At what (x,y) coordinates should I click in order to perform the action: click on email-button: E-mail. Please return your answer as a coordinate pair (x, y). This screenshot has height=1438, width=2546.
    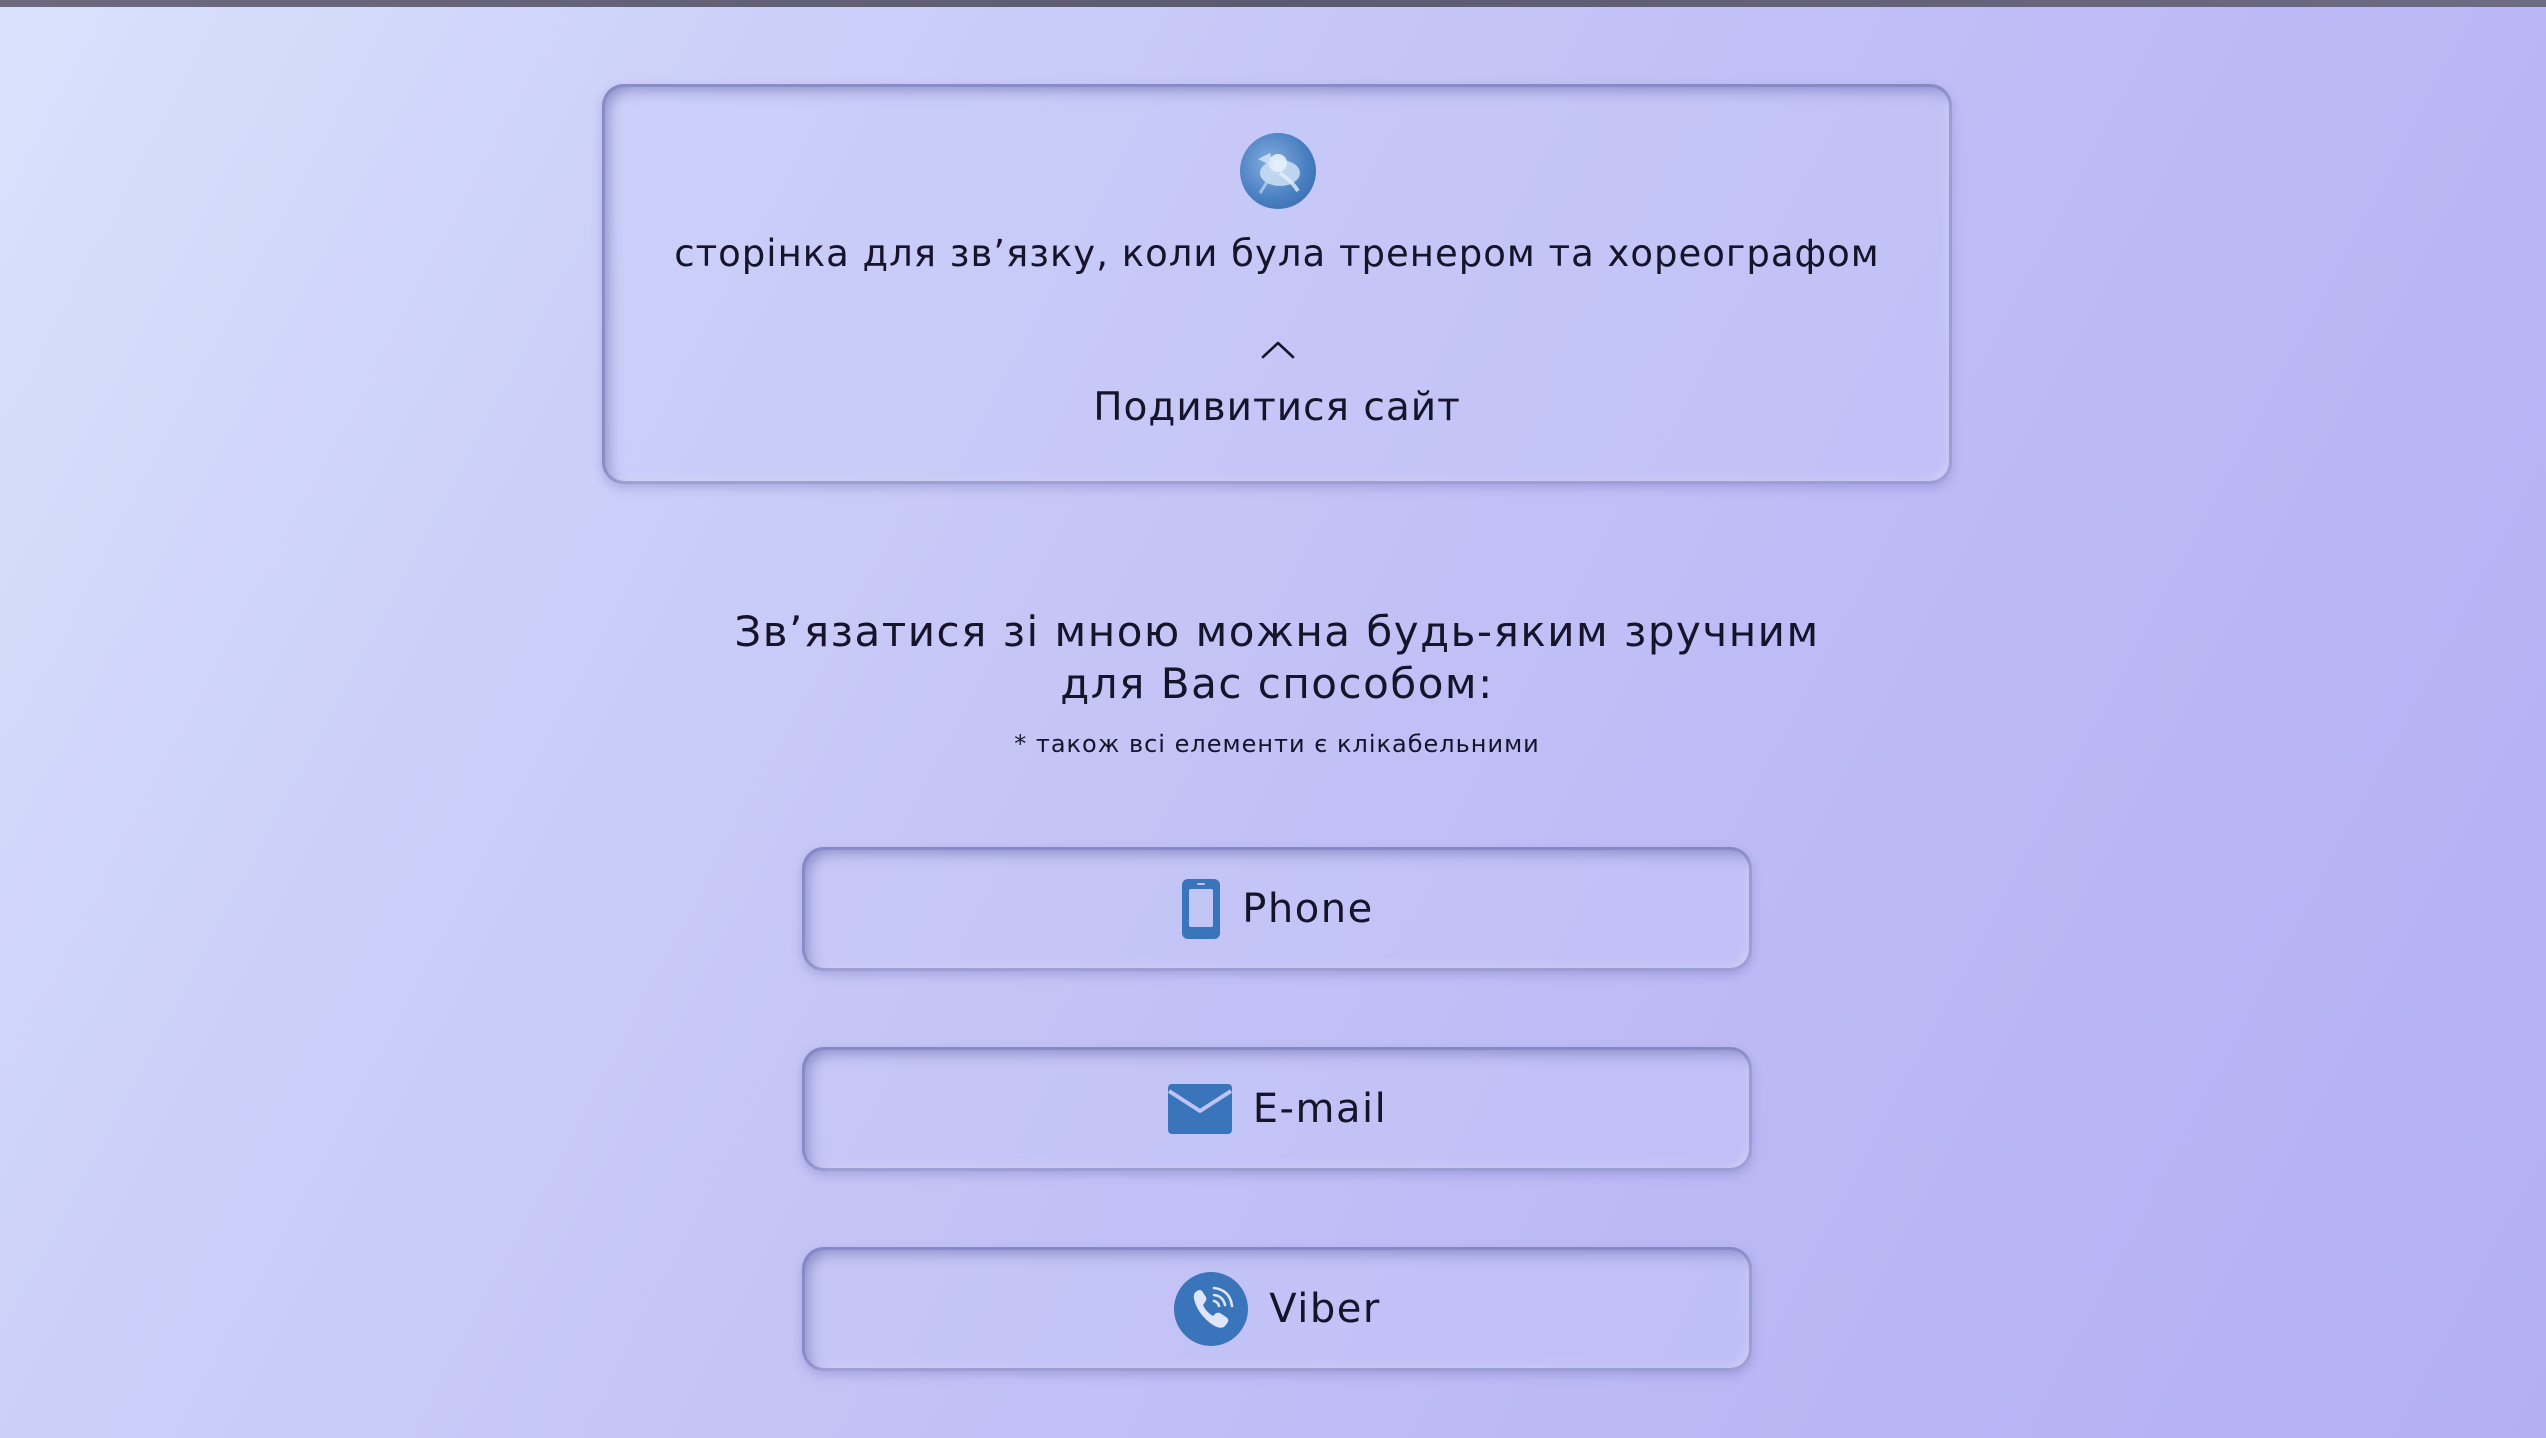
    Looking at the image, I should click on (1277, 1109).